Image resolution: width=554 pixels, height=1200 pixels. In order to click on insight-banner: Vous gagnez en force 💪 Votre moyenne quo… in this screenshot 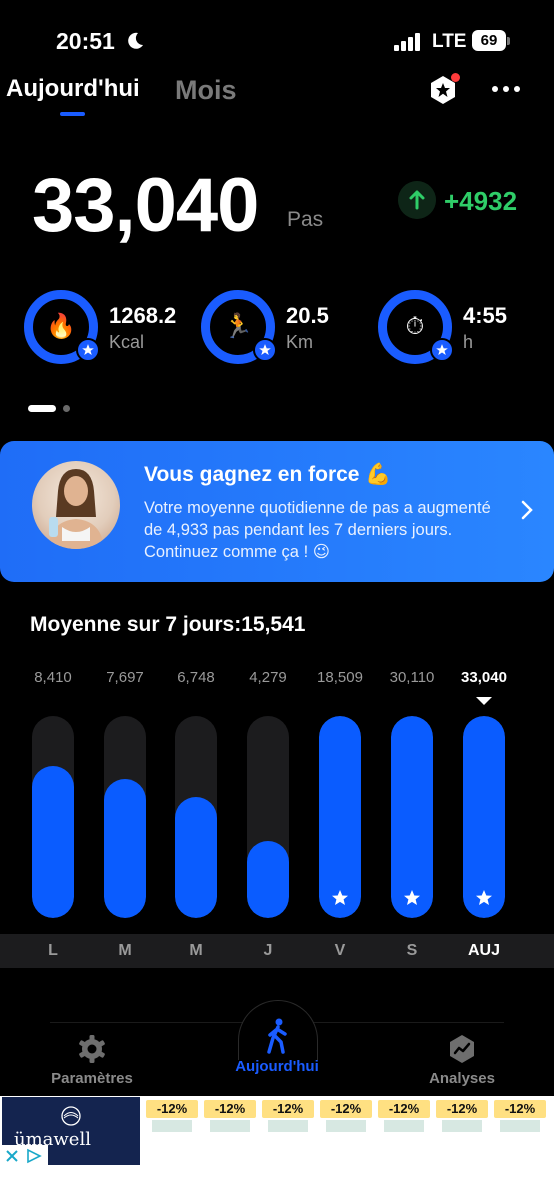, I will do `click(277, 511)`.